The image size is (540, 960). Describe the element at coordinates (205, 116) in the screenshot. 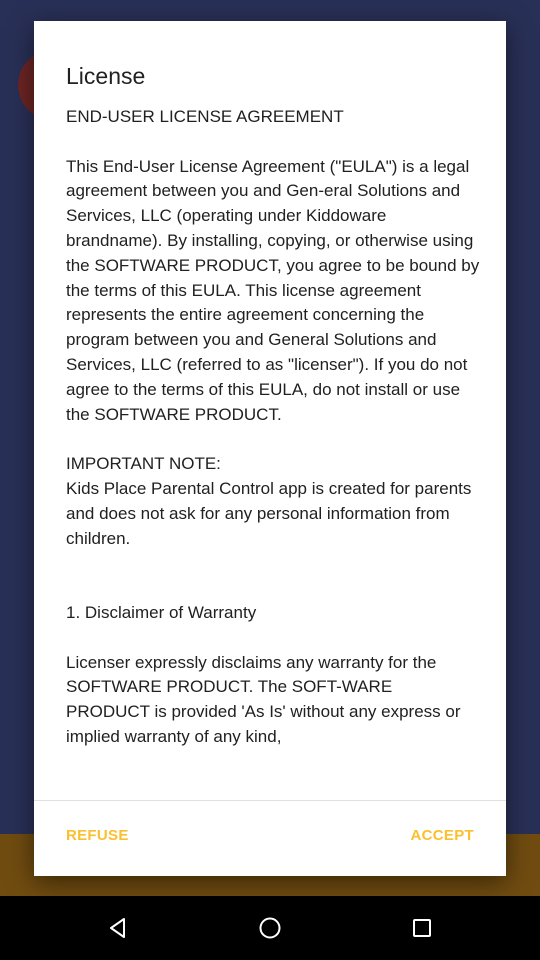

I see `license-line: END-USER LICENSE AGREEMENT` at that location.